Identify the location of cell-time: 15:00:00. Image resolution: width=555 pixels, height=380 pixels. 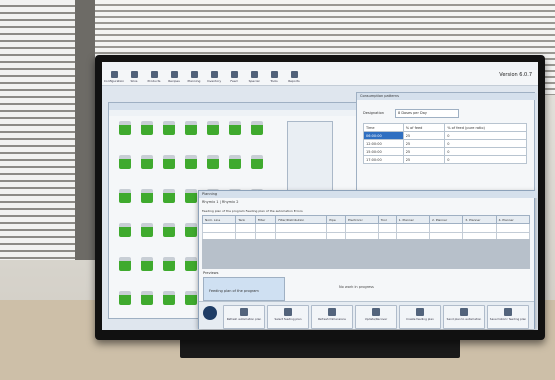
(383, 151).